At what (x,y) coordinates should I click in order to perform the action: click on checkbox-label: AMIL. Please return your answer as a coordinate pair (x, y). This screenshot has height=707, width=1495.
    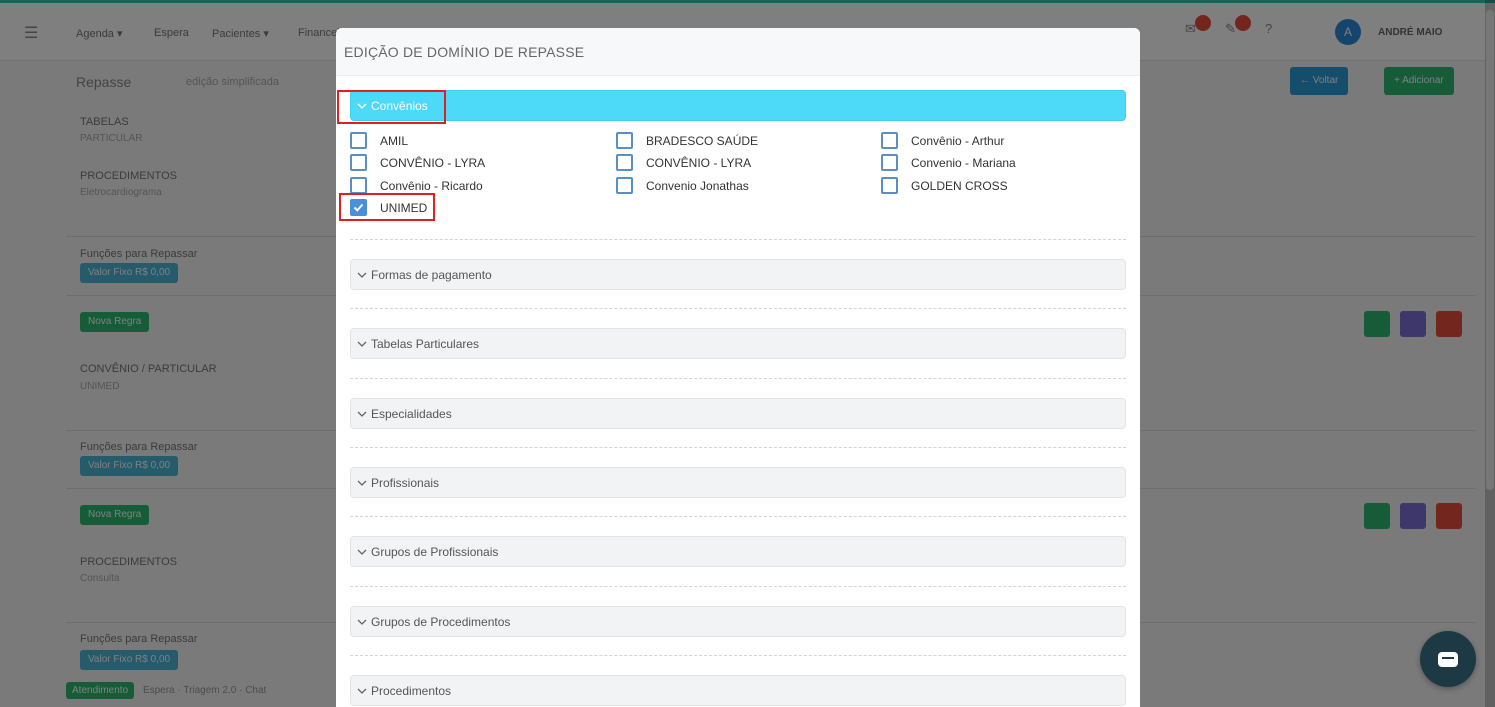
    Looking at the image, I should click on (394, 141).